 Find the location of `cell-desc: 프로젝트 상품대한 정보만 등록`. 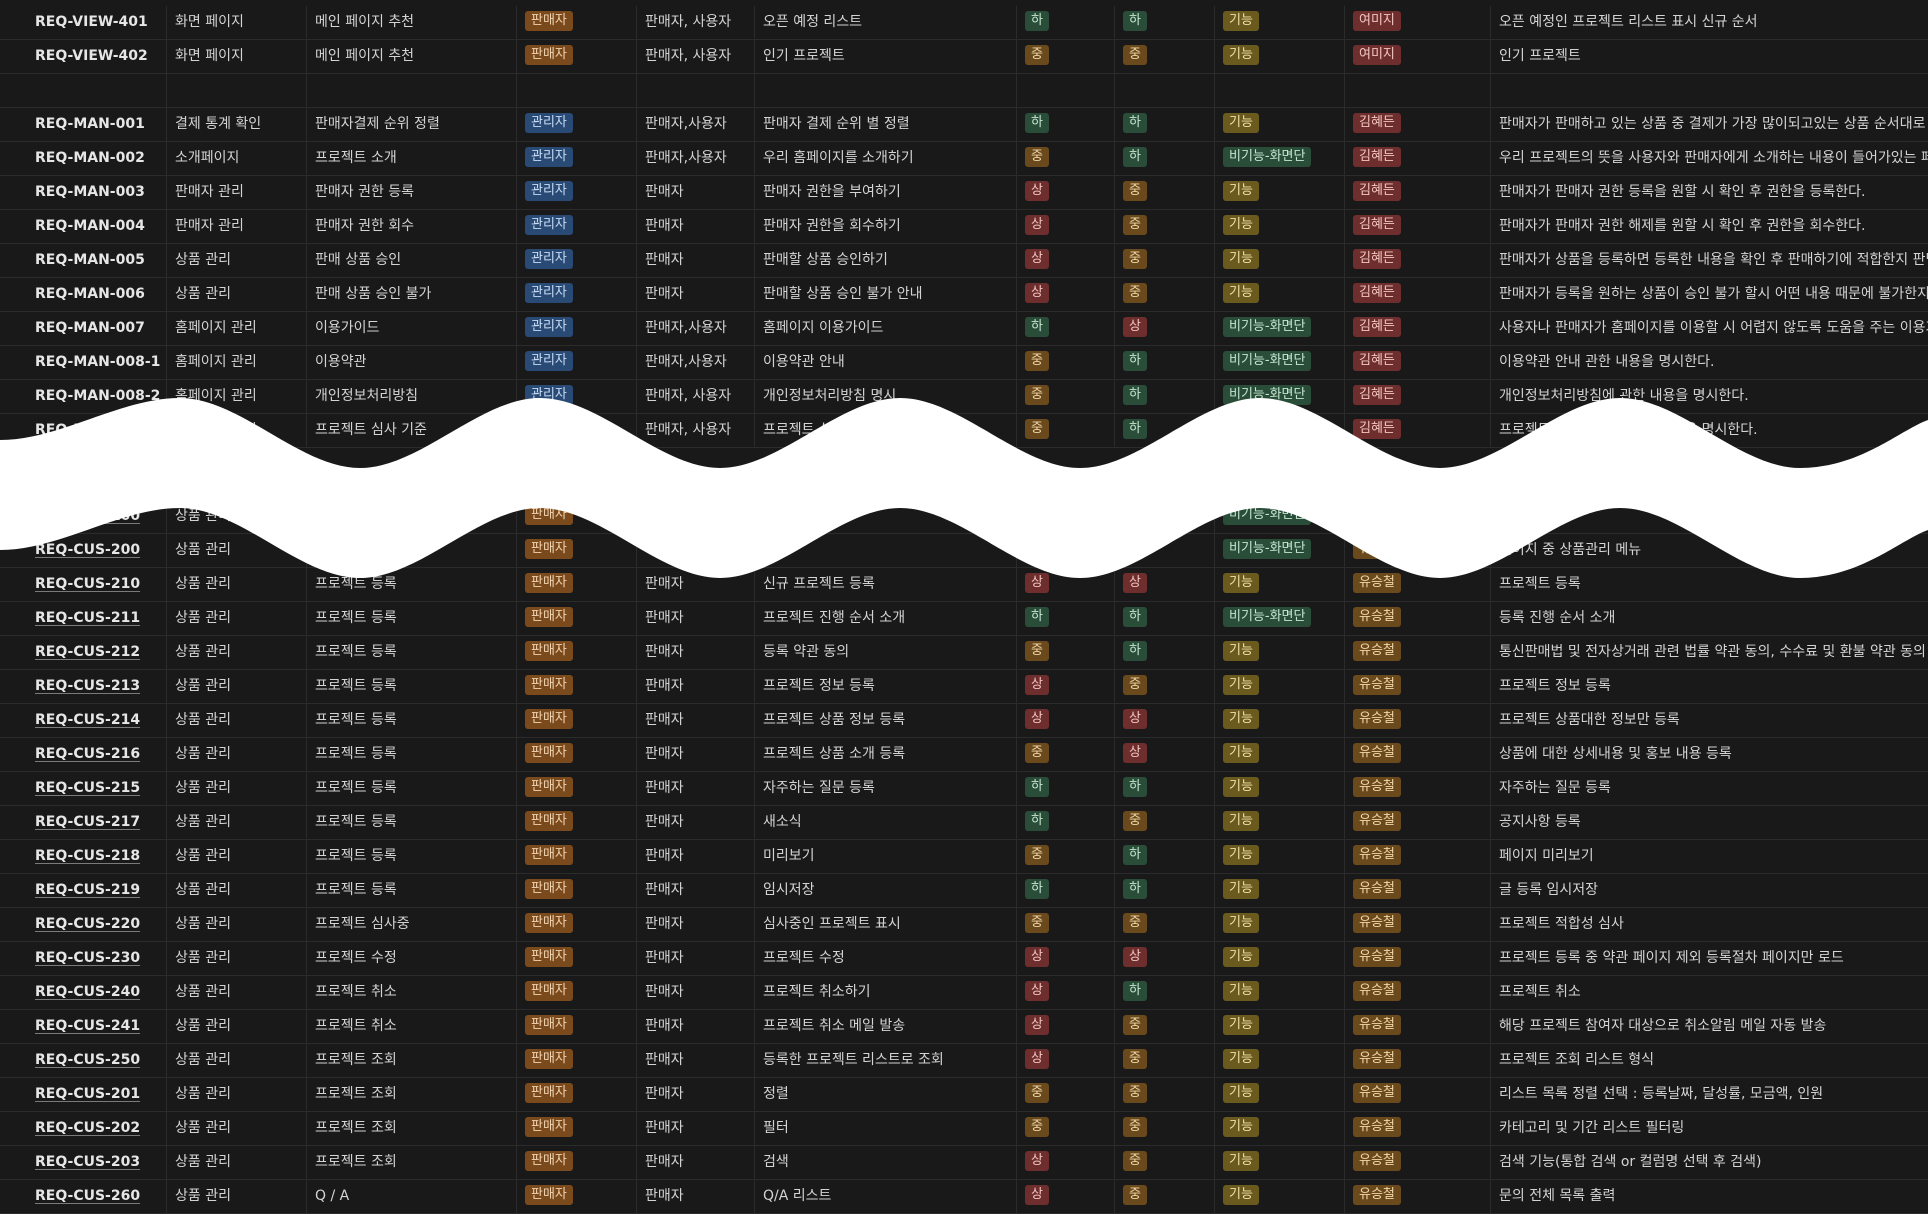

cell-desc: 프로젝트 상품대한 정보만 등록 is located at coordinates (1709, 720).